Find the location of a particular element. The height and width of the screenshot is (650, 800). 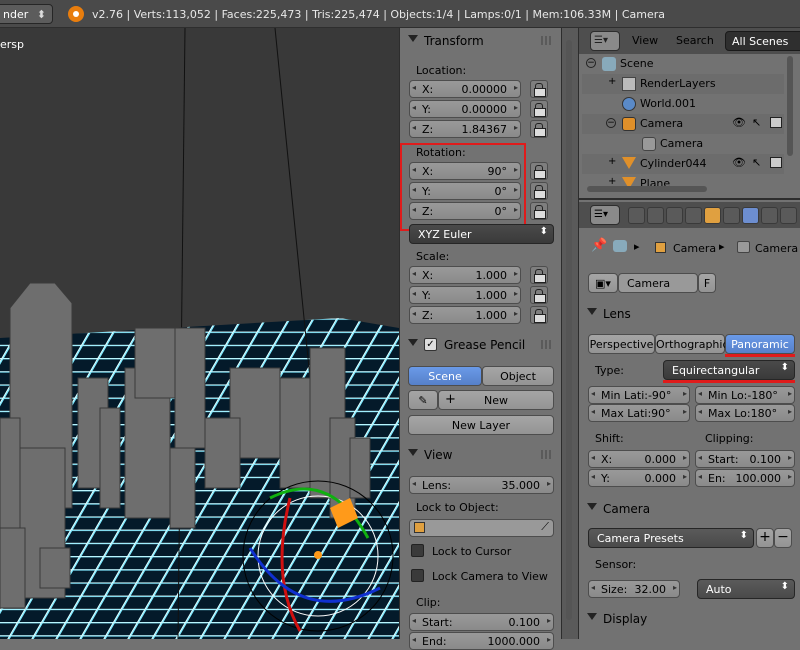

shift-y-field: ◂ Y: 0.000 ▸ is located at coordinates (639, 478).